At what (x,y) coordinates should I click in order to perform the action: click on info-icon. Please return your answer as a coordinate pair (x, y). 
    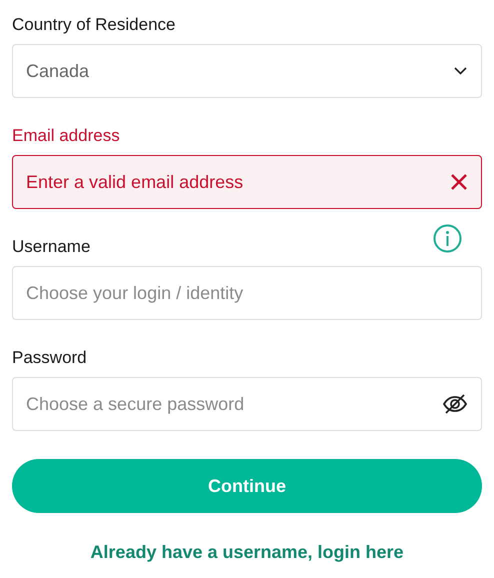
    Looking at the image, I should click on (447, 238).